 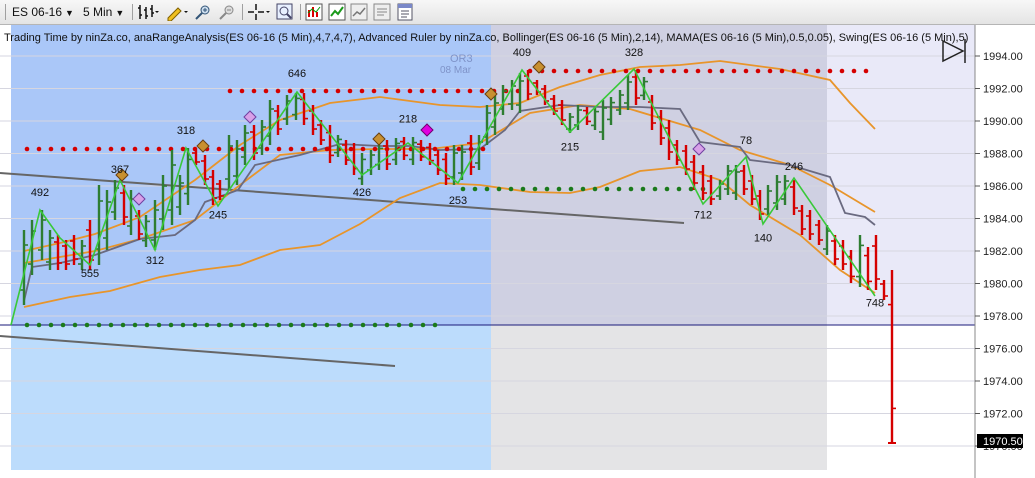 What do you see at coordinates (901, 175) in the screenshot?
I see `range-zone-right` at bounding box center [901, 175].